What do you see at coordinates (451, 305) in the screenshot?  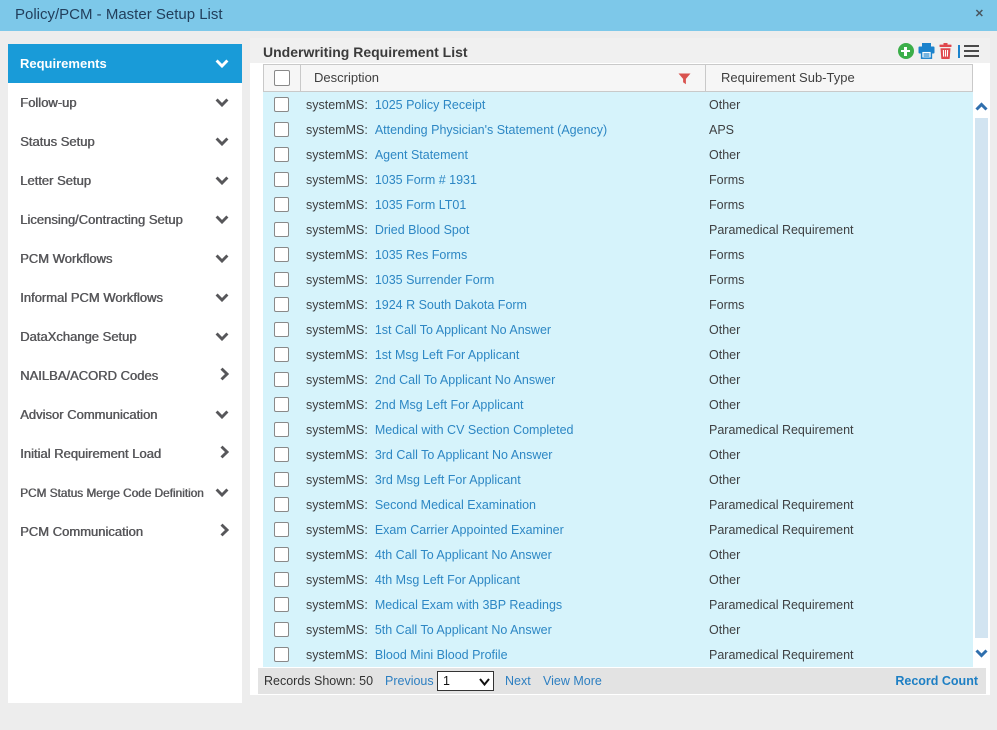 I see `row-description-link: 1924 R South Dakota Form` at bounding box center [451, 305].